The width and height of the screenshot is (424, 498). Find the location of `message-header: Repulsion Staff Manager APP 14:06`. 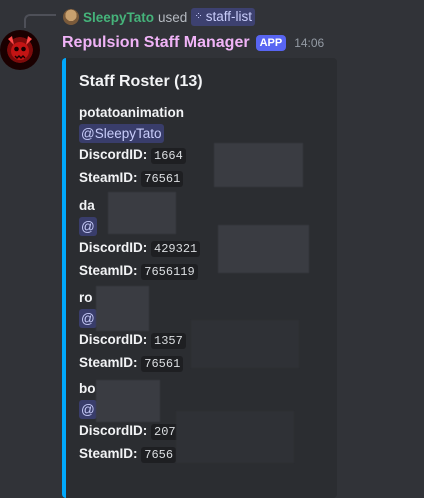

message-header: Repulsion Staff Manager APP 14:06 is located at coordinates (193, 43).